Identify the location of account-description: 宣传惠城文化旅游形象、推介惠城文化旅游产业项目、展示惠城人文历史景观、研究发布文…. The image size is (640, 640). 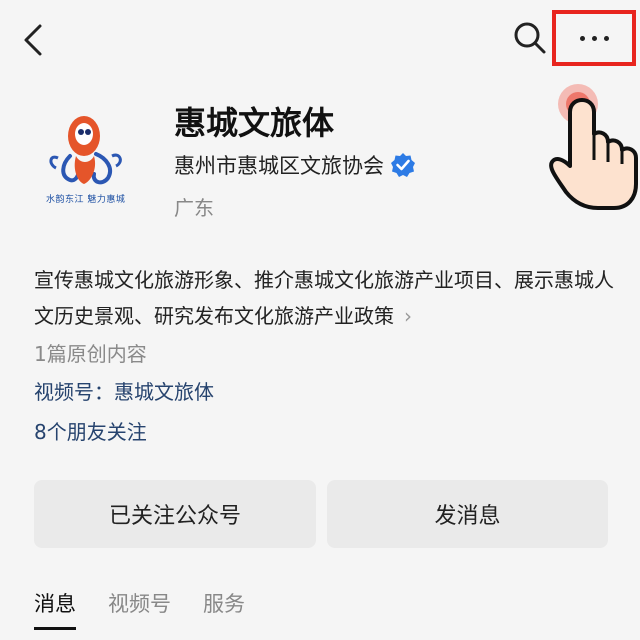
(327, 298).